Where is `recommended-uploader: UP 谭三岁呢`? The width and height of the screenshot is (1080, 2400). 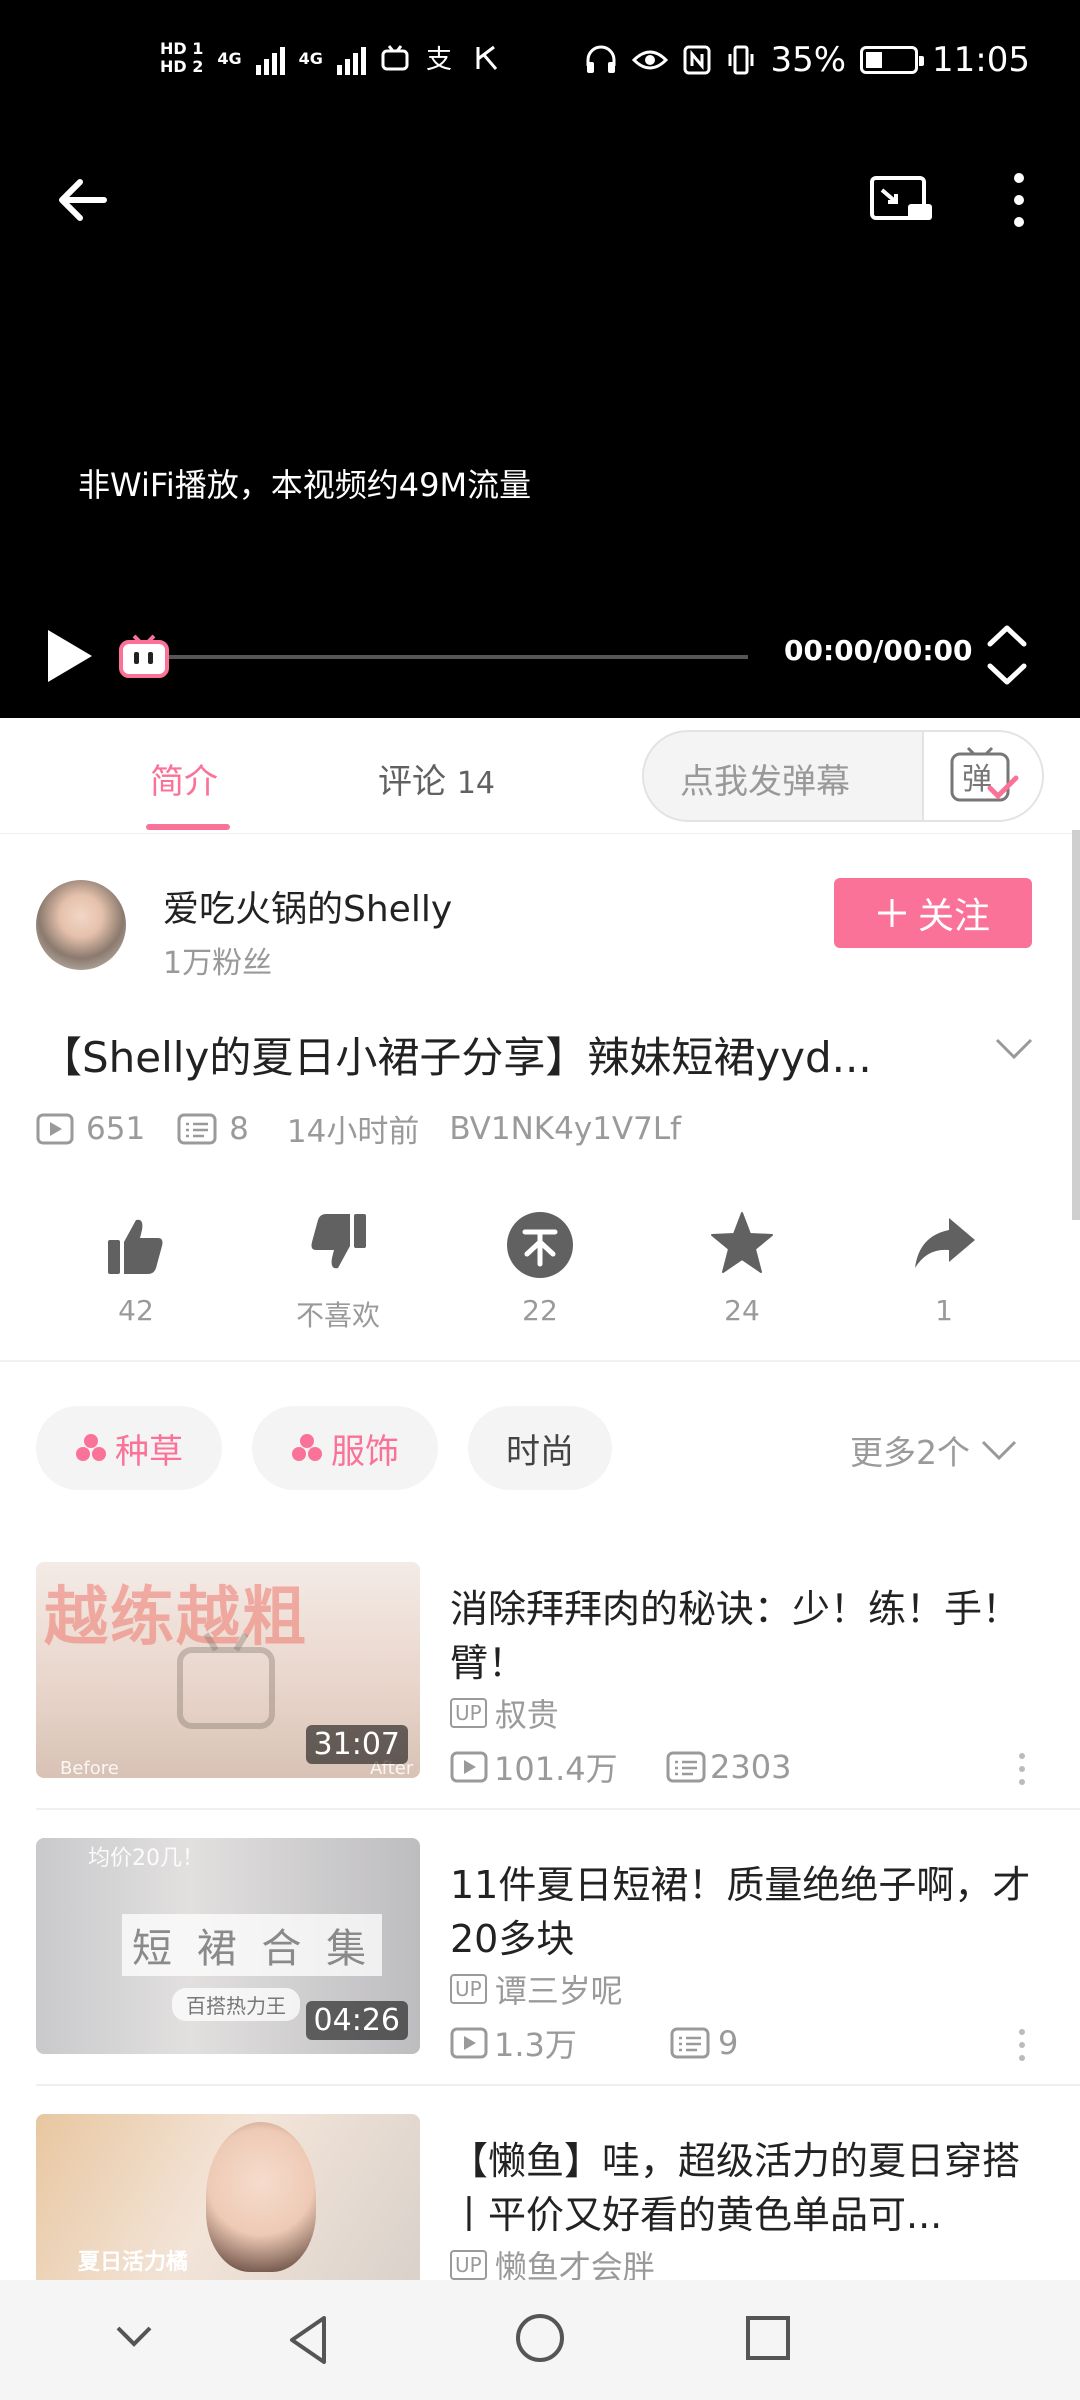 recommended-uploader: UP 谭三岁呢 is located at coordinates (536, 1989).